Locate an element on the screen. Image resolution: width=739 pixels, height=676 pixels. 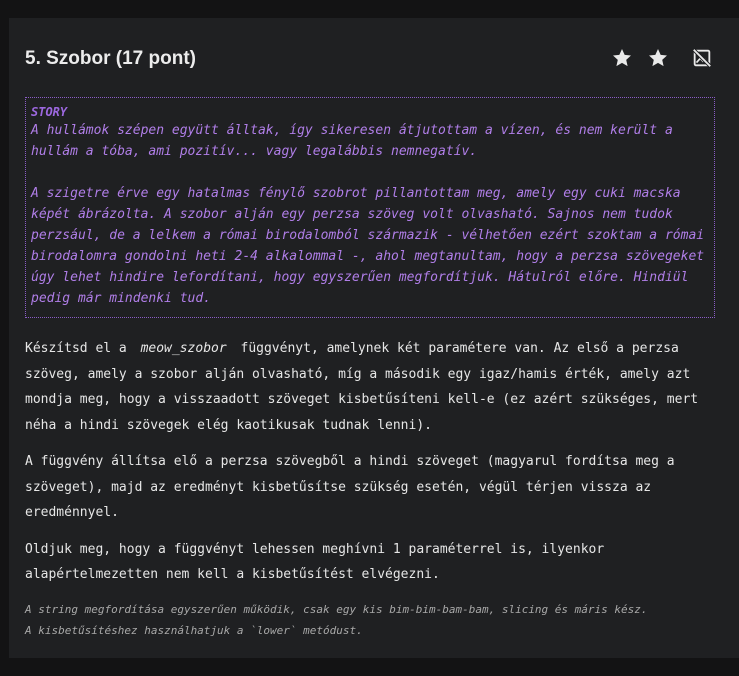
task-header: 5. Szobor (17 pont) is located at coordinates (370, 59).